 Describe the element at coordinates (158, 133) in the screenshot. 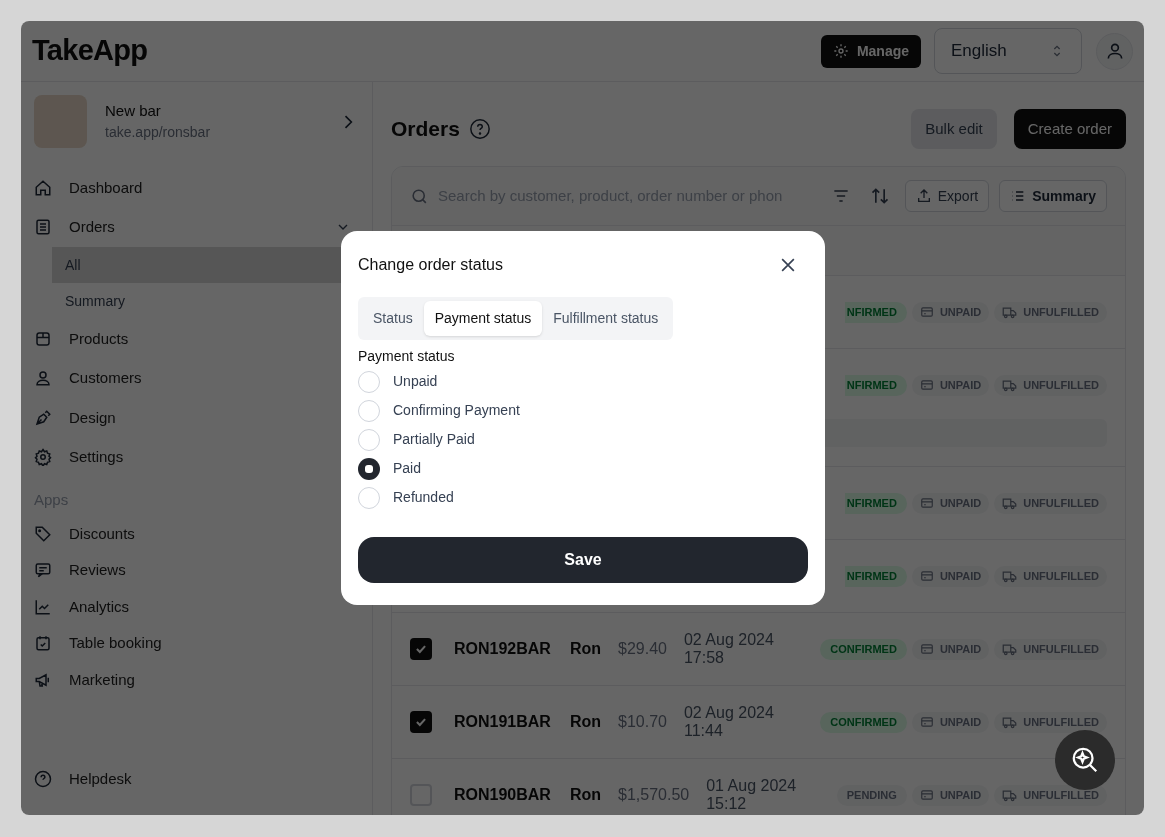

I see `store-url: take.app/ronsbar` at that location.